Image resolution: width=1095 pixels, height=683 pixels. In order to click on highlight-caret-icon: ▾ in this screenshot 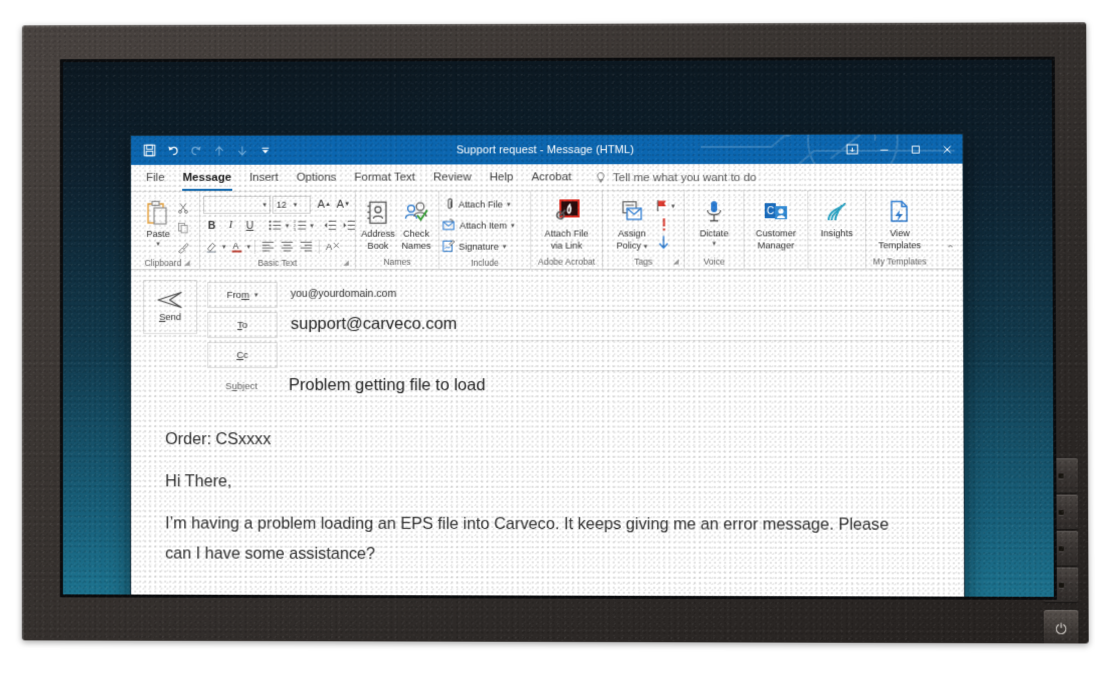, I will do `click(224, 246)`.